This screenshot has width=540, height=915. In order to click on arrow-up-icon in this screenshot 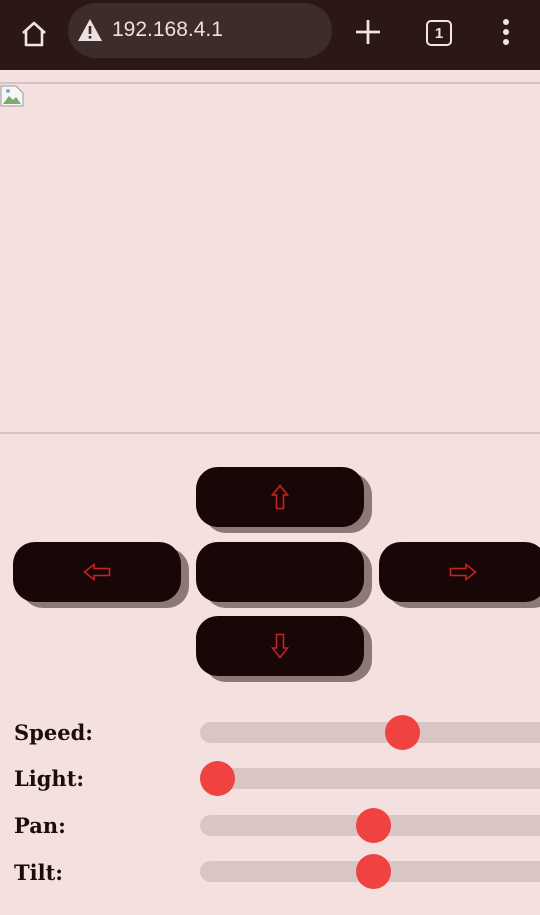, I will do `click(280, 497)`.